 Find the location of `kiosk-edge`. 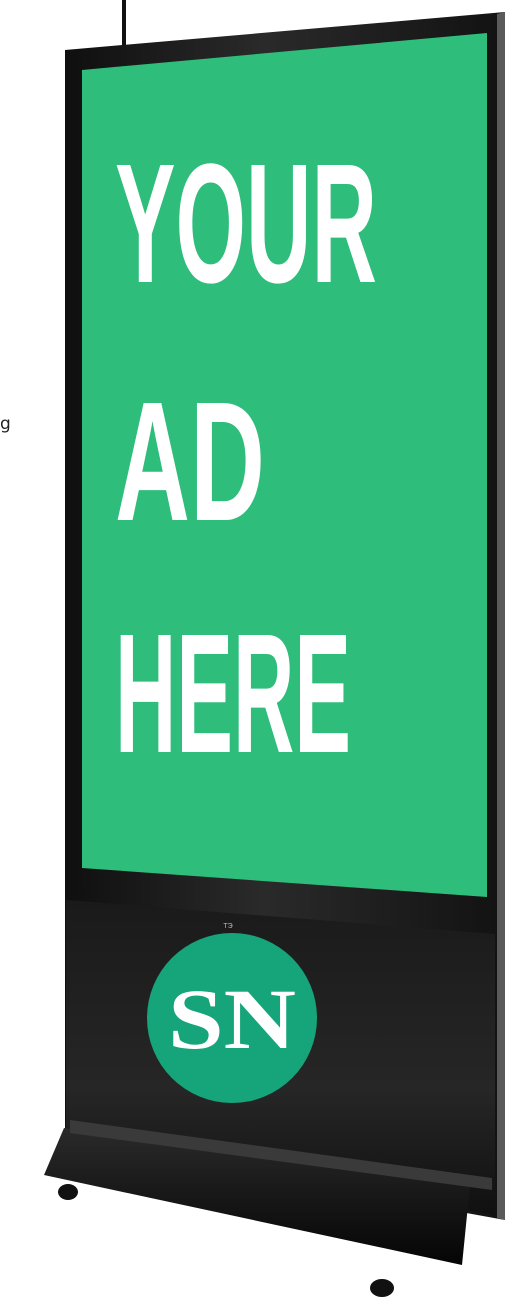

kiosk-edge is located at coordinates (501, 616).